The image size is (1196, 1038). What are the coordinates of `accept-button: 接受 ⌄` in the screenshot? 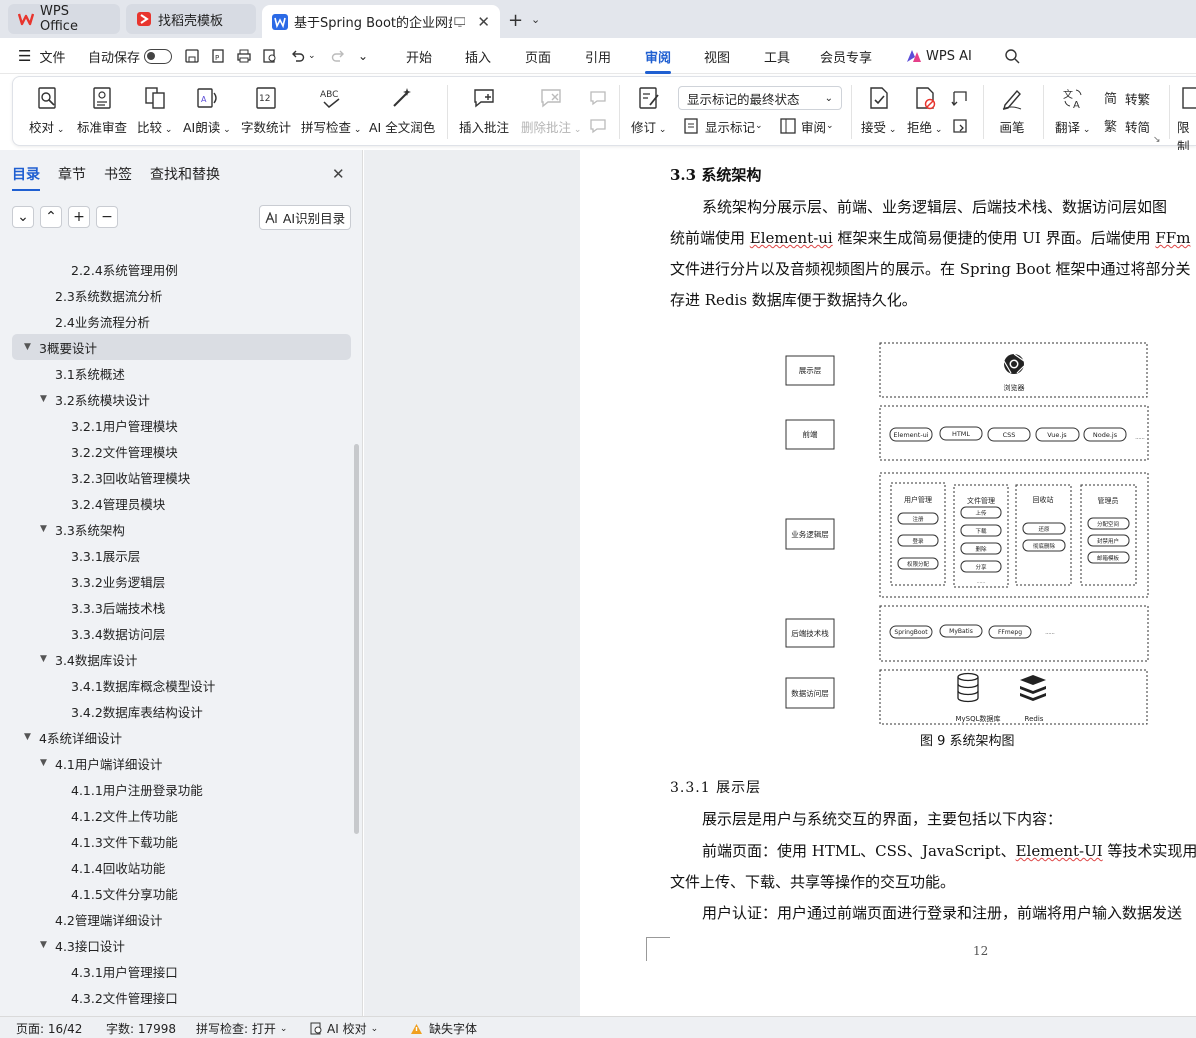 It's located at (878, 110).